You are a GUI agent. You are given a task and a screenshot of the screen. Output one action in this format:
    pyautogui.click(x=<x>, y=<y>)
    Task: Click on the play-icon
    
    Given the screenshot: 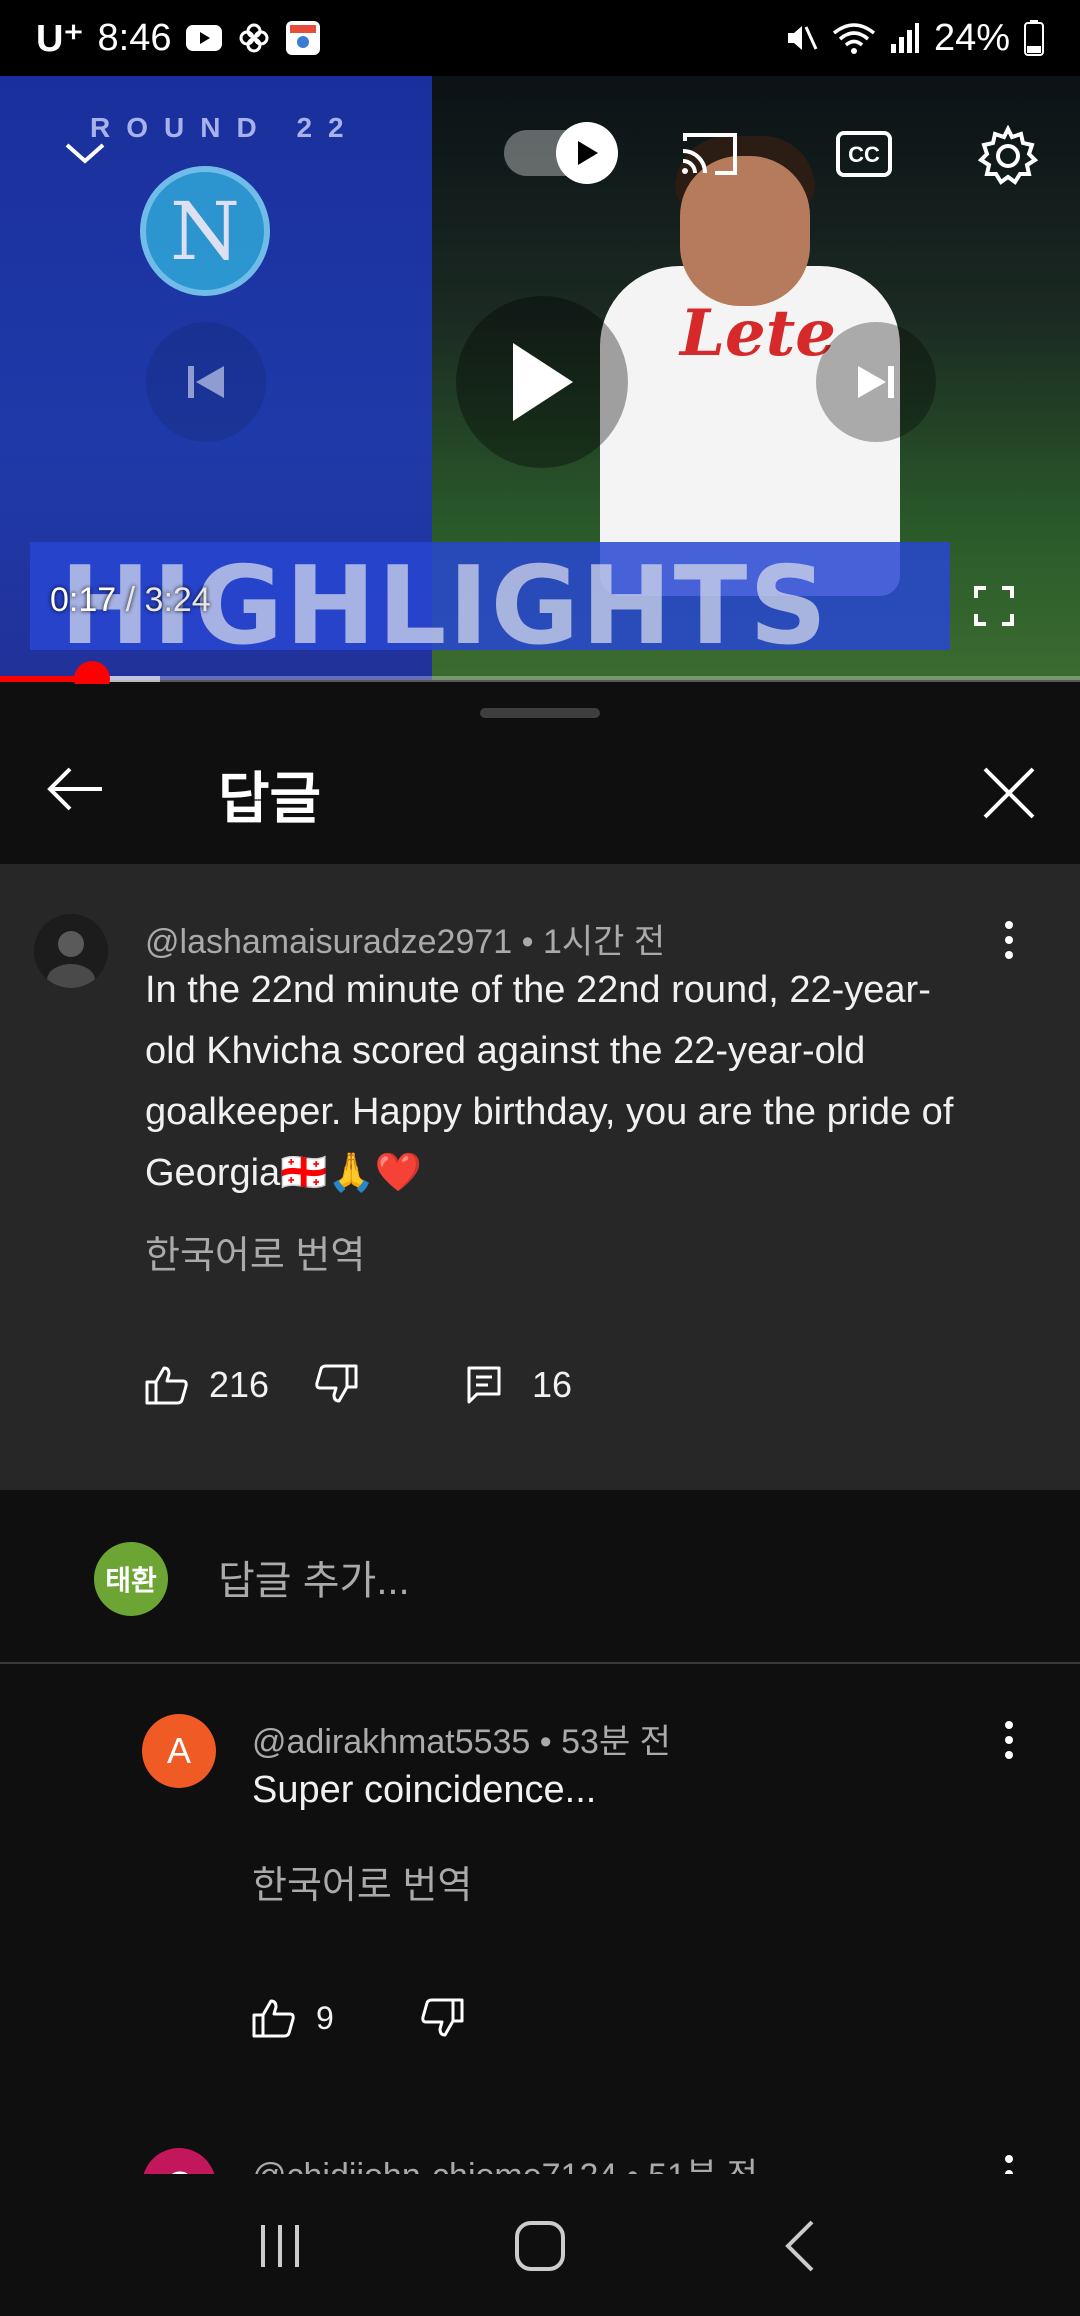 What is the action you would take?
    pyautogui.click(x=543, y=382)
    